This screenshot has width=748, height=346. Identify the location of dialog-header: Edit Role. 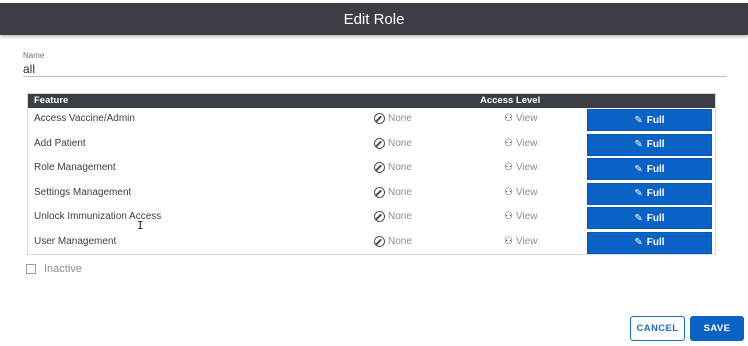
(374, 19).